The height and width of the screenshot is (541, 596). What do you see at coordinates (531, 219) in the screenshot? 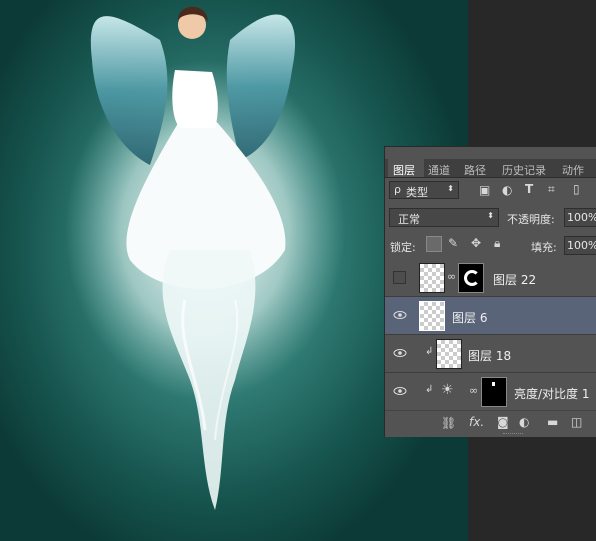
I see `opacity-label: 不透明度:` at bounding box center [531, 219].